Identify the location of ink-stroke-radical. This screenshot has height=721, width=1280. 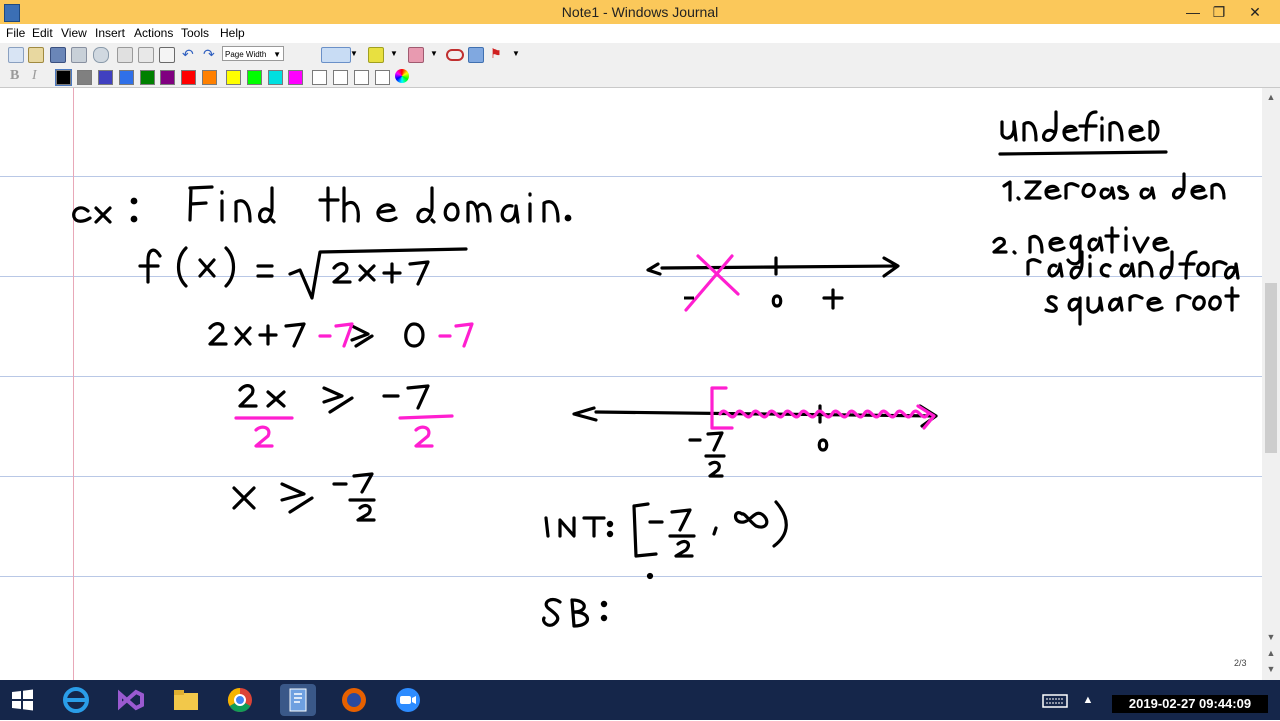
(378, 273).